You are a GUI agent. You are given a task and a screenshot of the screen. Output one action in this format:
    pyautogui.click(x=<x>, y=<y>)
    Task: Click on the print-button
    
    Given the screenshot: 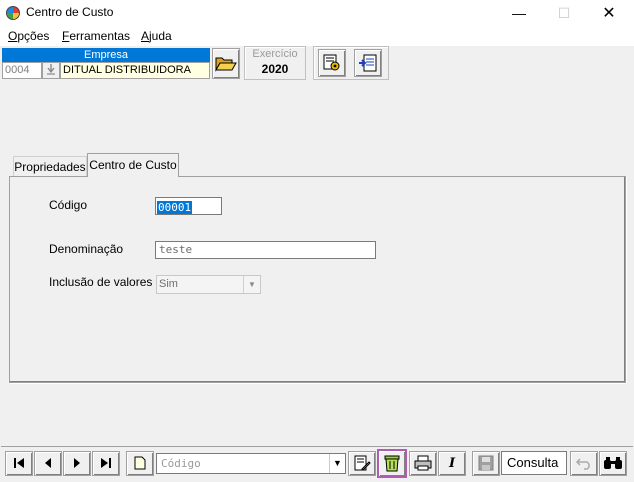 What is the action you would take?
    pyautogui.click(x=423, y=463)
    